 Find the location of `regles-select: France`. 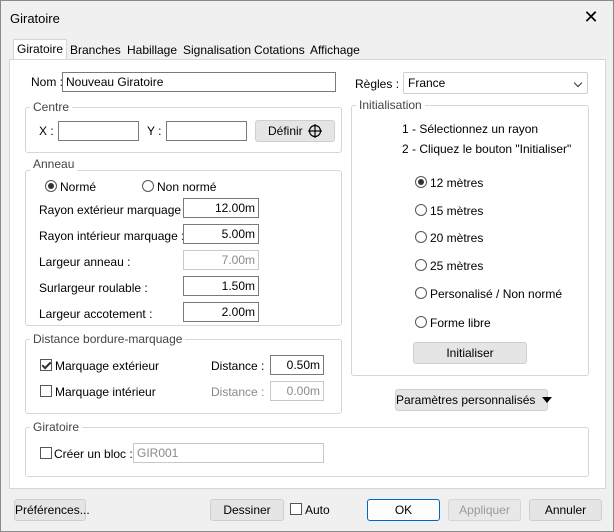

regles-select: France is located at coordinates (495, 83).